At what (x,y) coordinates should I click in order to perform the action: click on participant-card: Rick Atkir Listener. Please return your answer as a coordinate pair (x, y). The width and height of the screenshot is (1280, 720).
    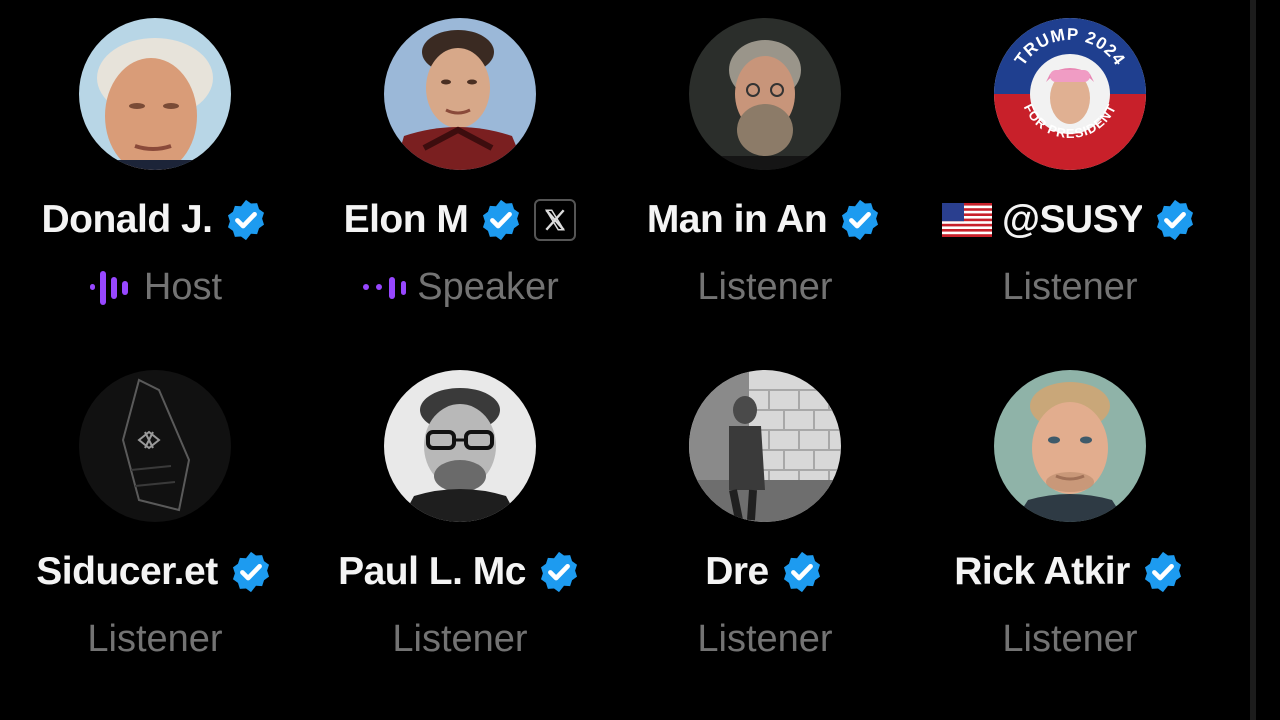
    Looking at the image, I should click on (1070, 517).